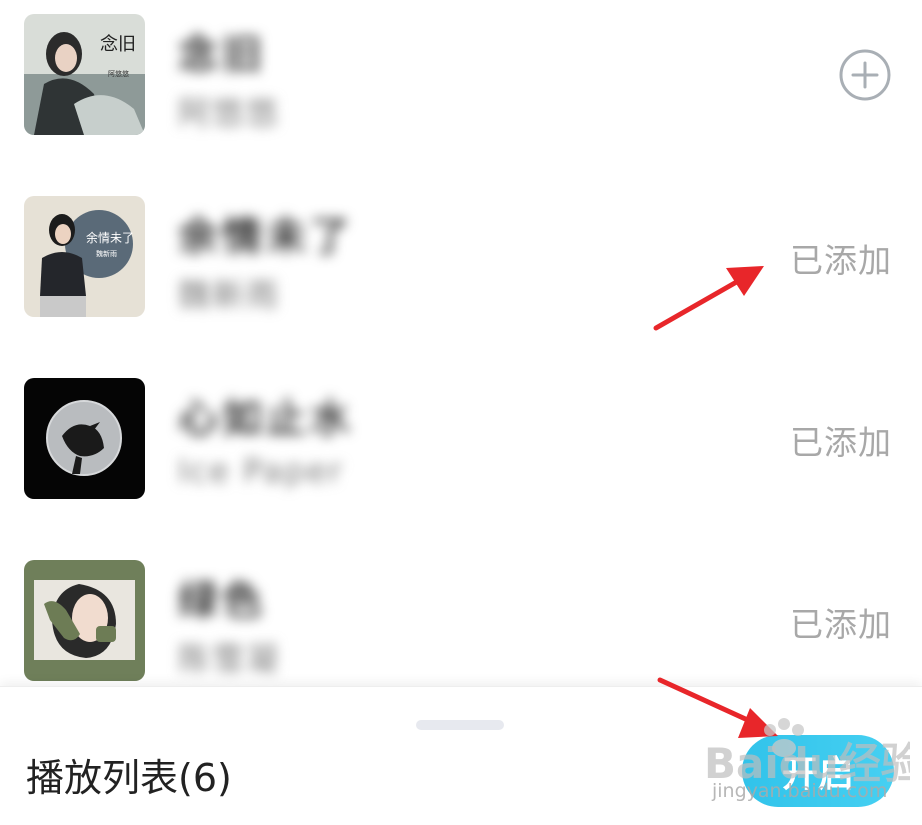  I want to click on album-cover-art: 念旧 阿悠悠, so click(84, 74).